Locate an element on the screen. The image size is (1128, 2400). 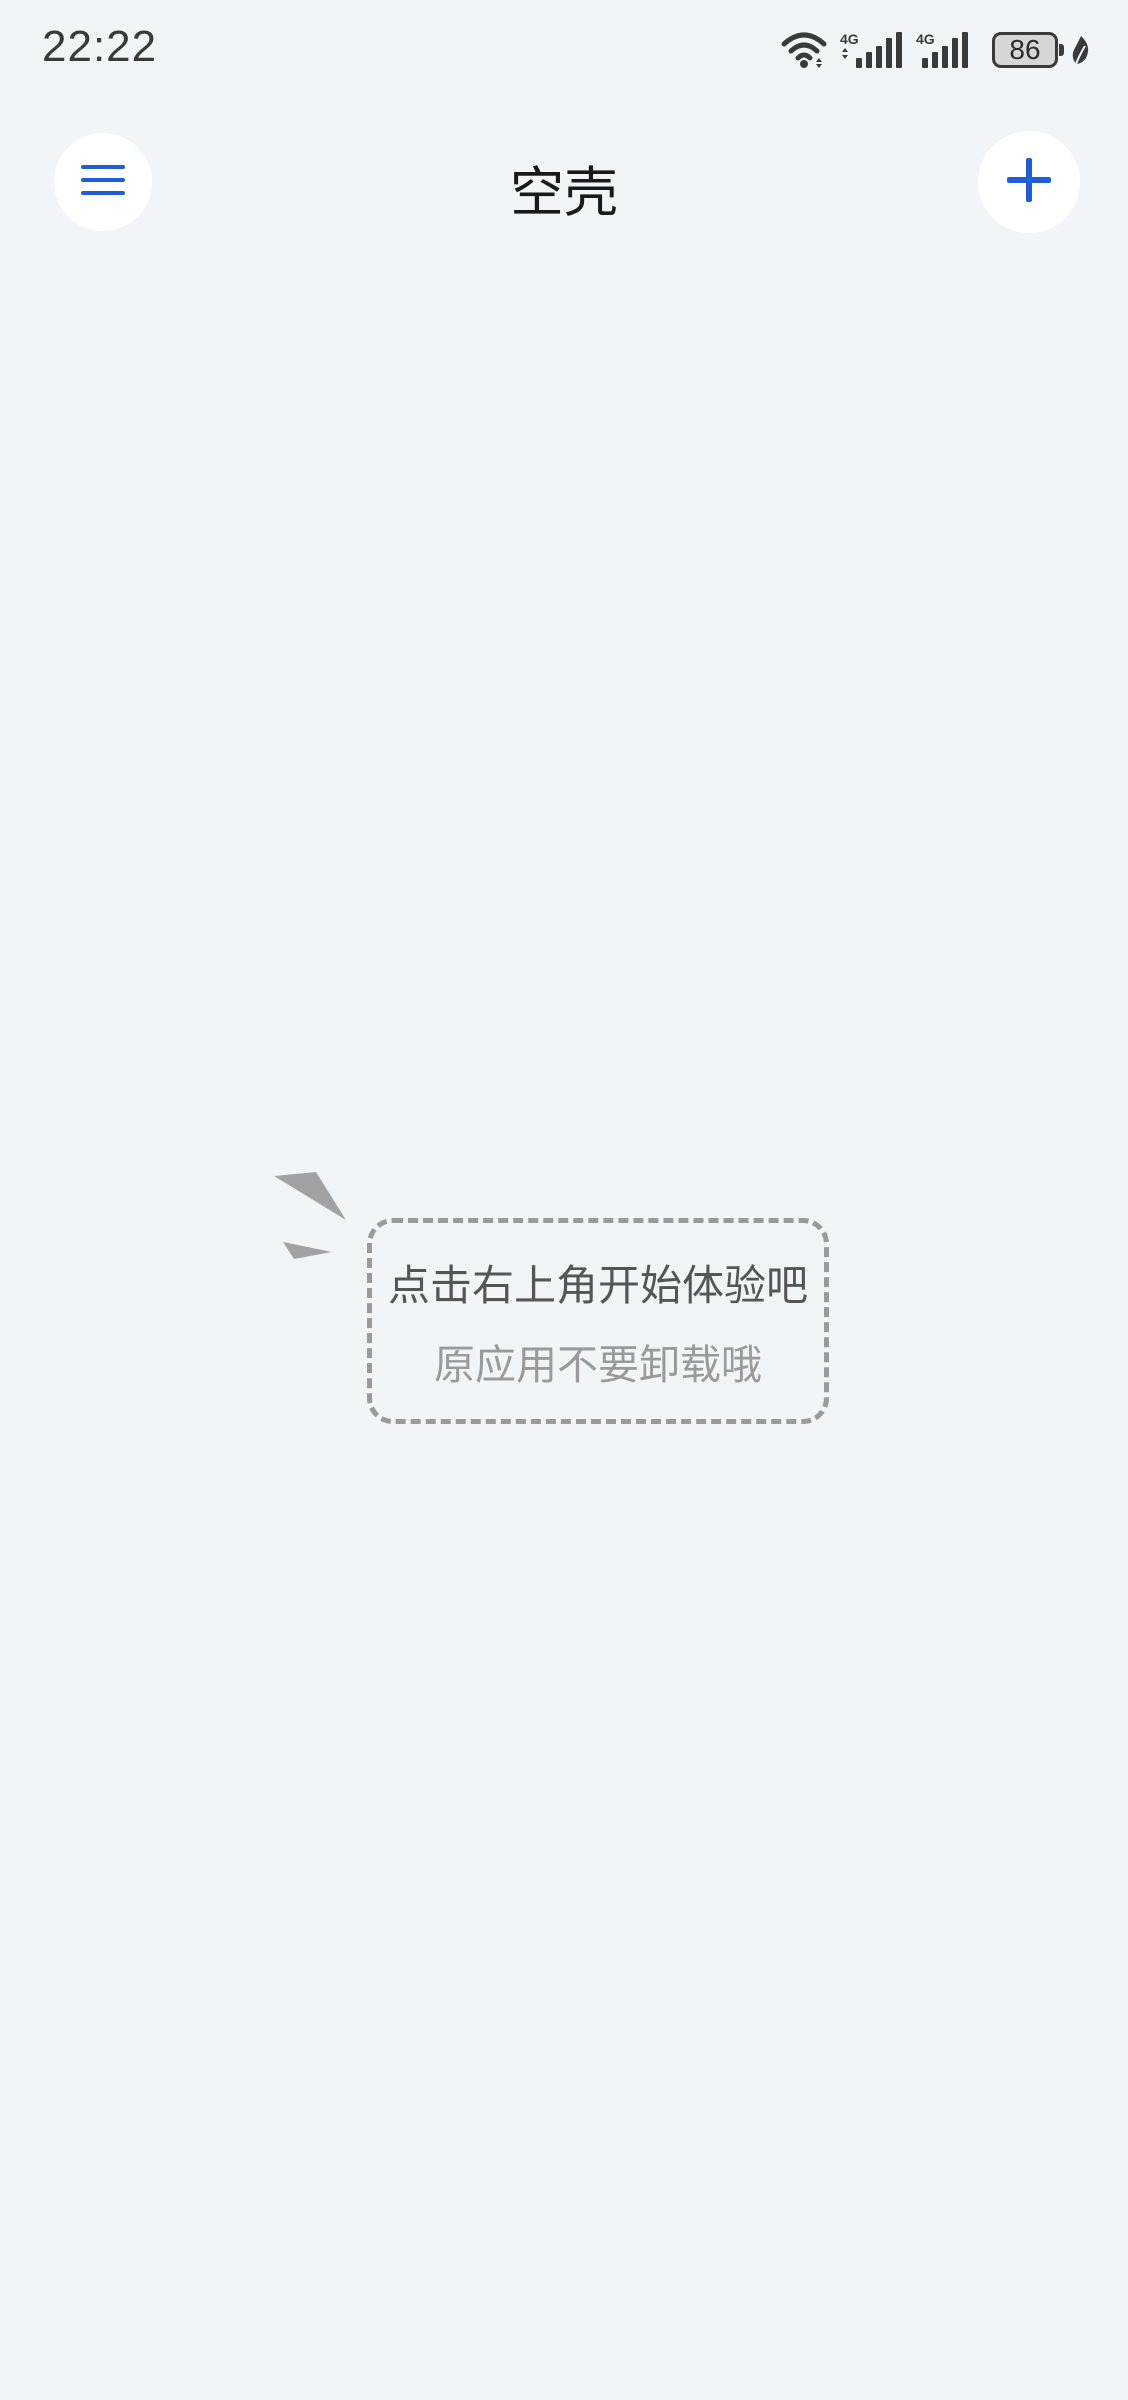
leaf-icon is located at coordinates (1081, 50).